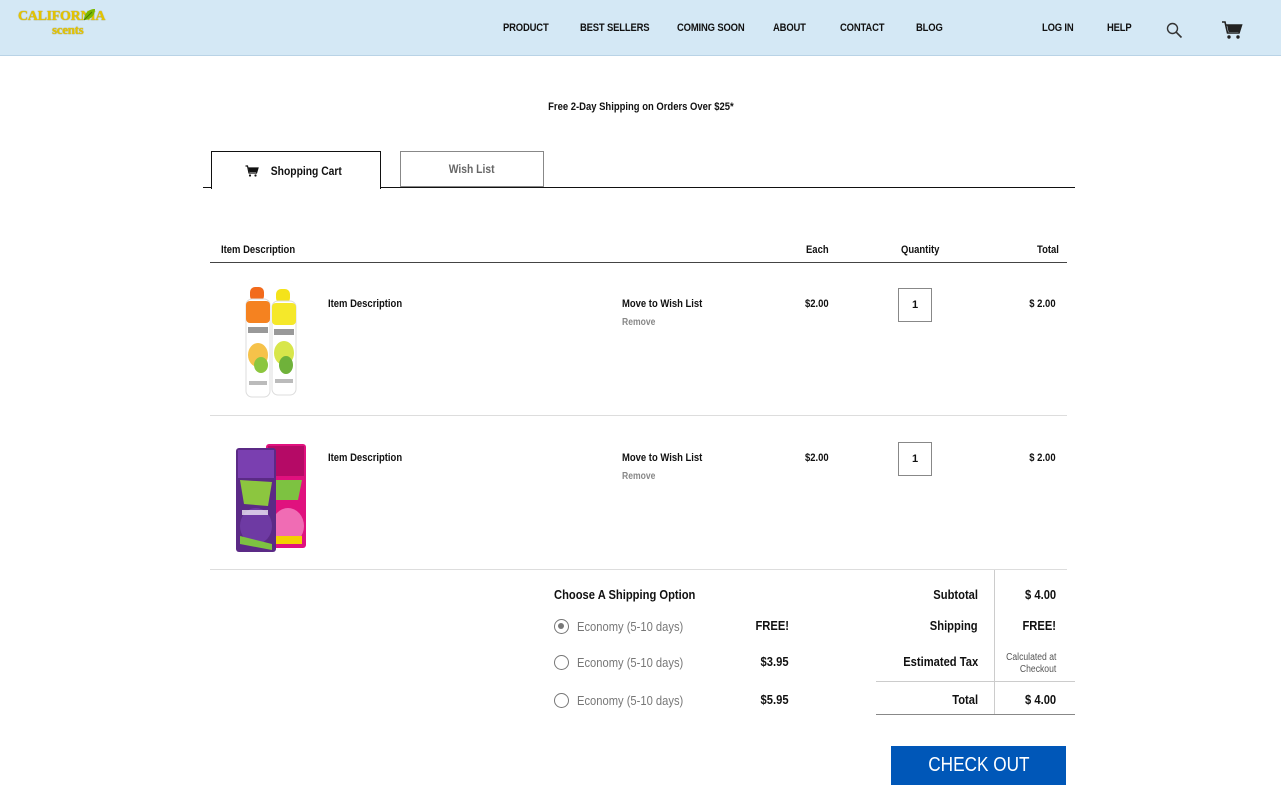 The image size is (1281, 785). I want to click on shipping-option-price: $5.95, so click(775, 699).